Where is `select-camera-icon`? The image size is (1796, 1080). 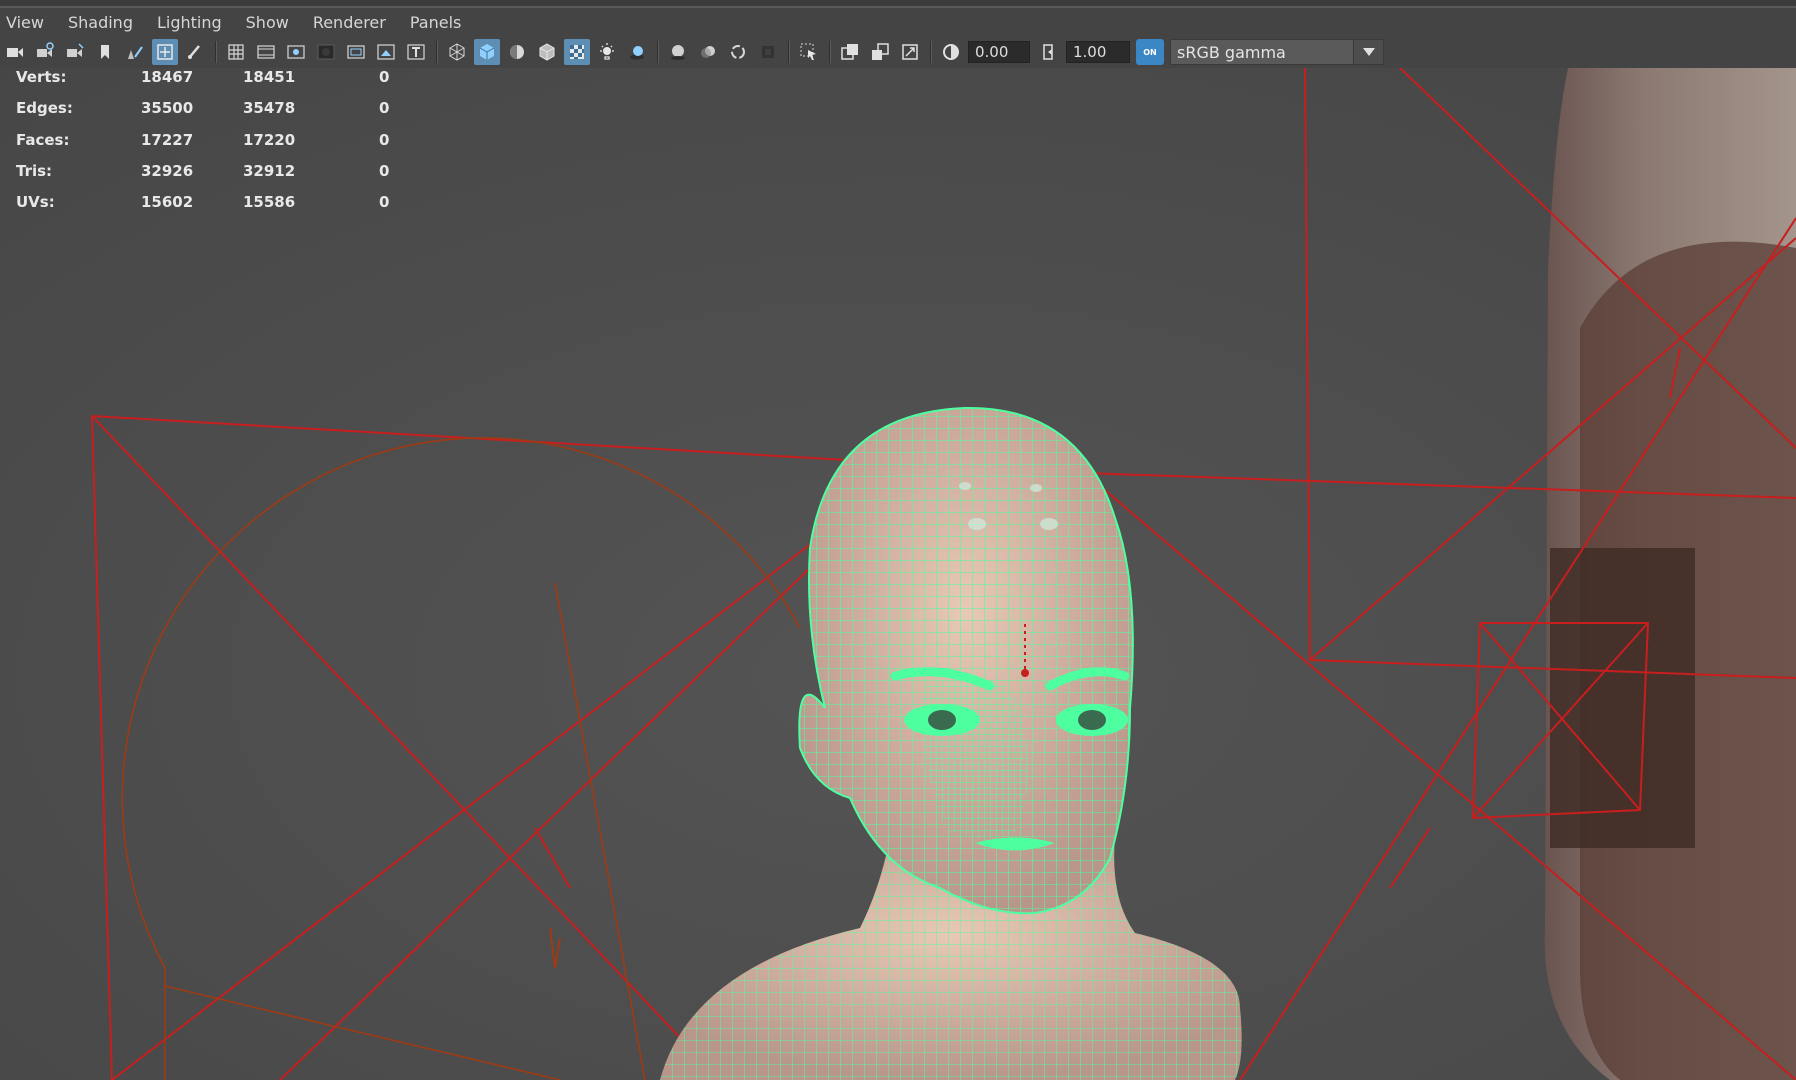 select-camera-icon is located at coordinates (15, 52).